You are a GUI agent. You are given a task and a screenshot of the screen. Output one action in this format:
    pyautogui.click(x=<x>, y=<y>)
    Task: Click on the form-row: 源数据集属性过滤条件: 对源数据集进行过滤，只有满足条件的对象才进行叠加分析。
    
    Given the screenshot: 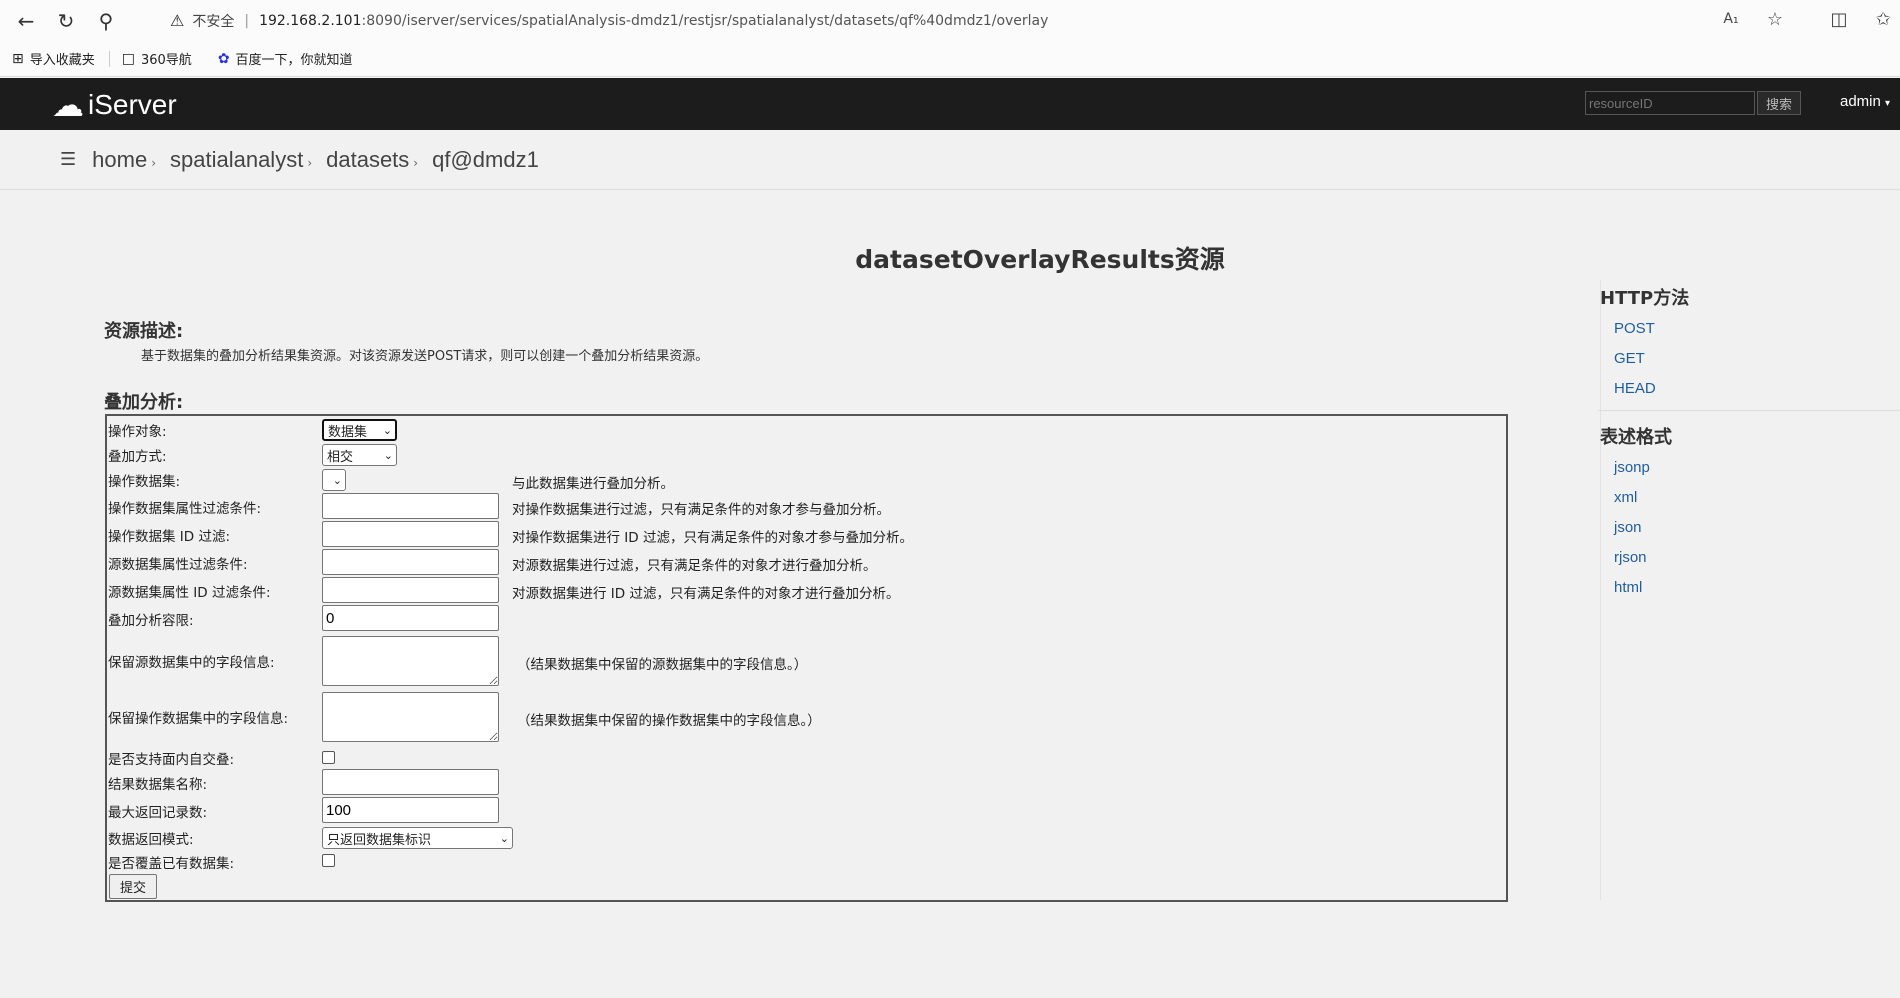 What is the action you would take?
    pyautogui.click(x=806, y=563)
    